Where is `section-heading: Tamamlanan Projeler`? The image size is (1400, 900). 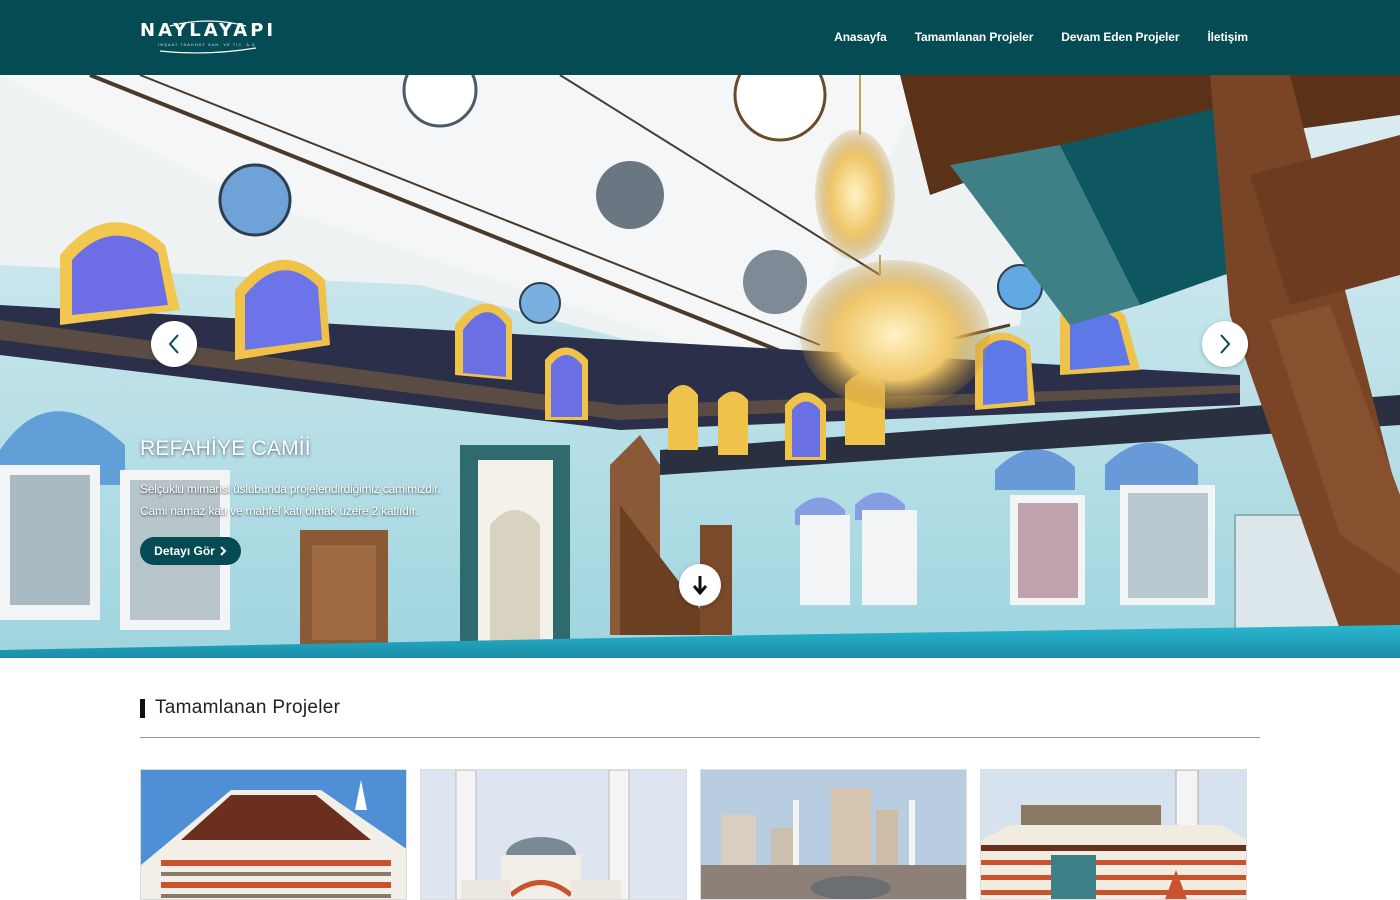 section-heading: Tamamlanan Projeler is located at coordinates (240, 708).